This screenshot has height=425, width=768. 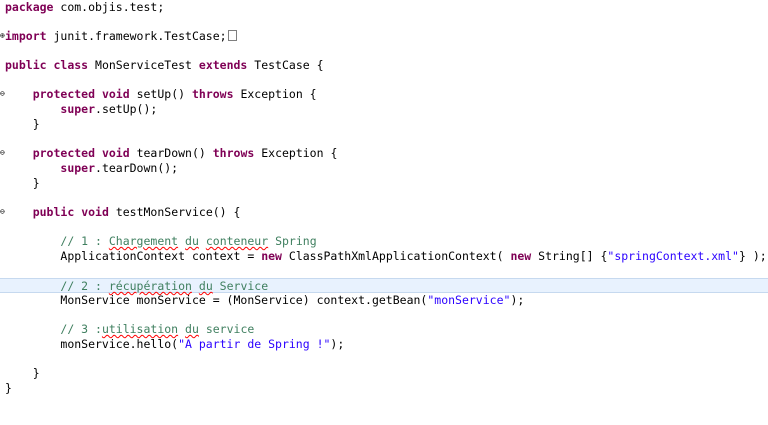 What do you see at coordinates (384, 7) in the screenshot?
I see `code-line-1: package com.objis.test;` at bounding box center [384, 7].